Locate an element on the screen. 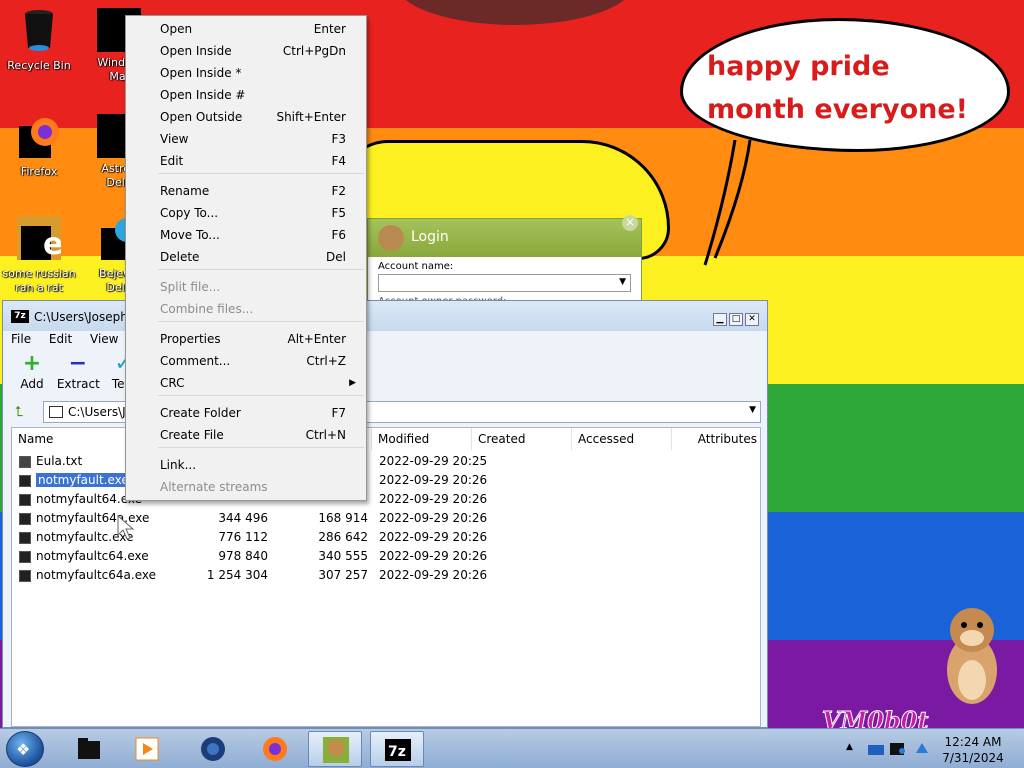 Image resolution: width=1024 pixels, height=768 pixels. menu-item-create-folder: Create Folder F7 is located at coordinates (246, 413).